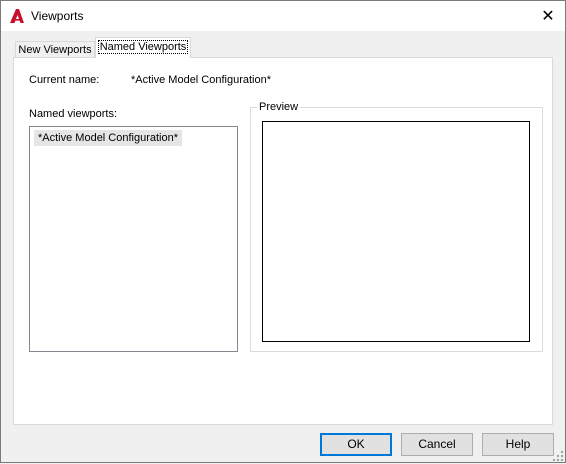 Image resolution: width=566 pixels, height=464 pixels. Describe the element at coordinates (283, 16) in the screenshot. I see `title-bar: Viewports ✕` at that location.